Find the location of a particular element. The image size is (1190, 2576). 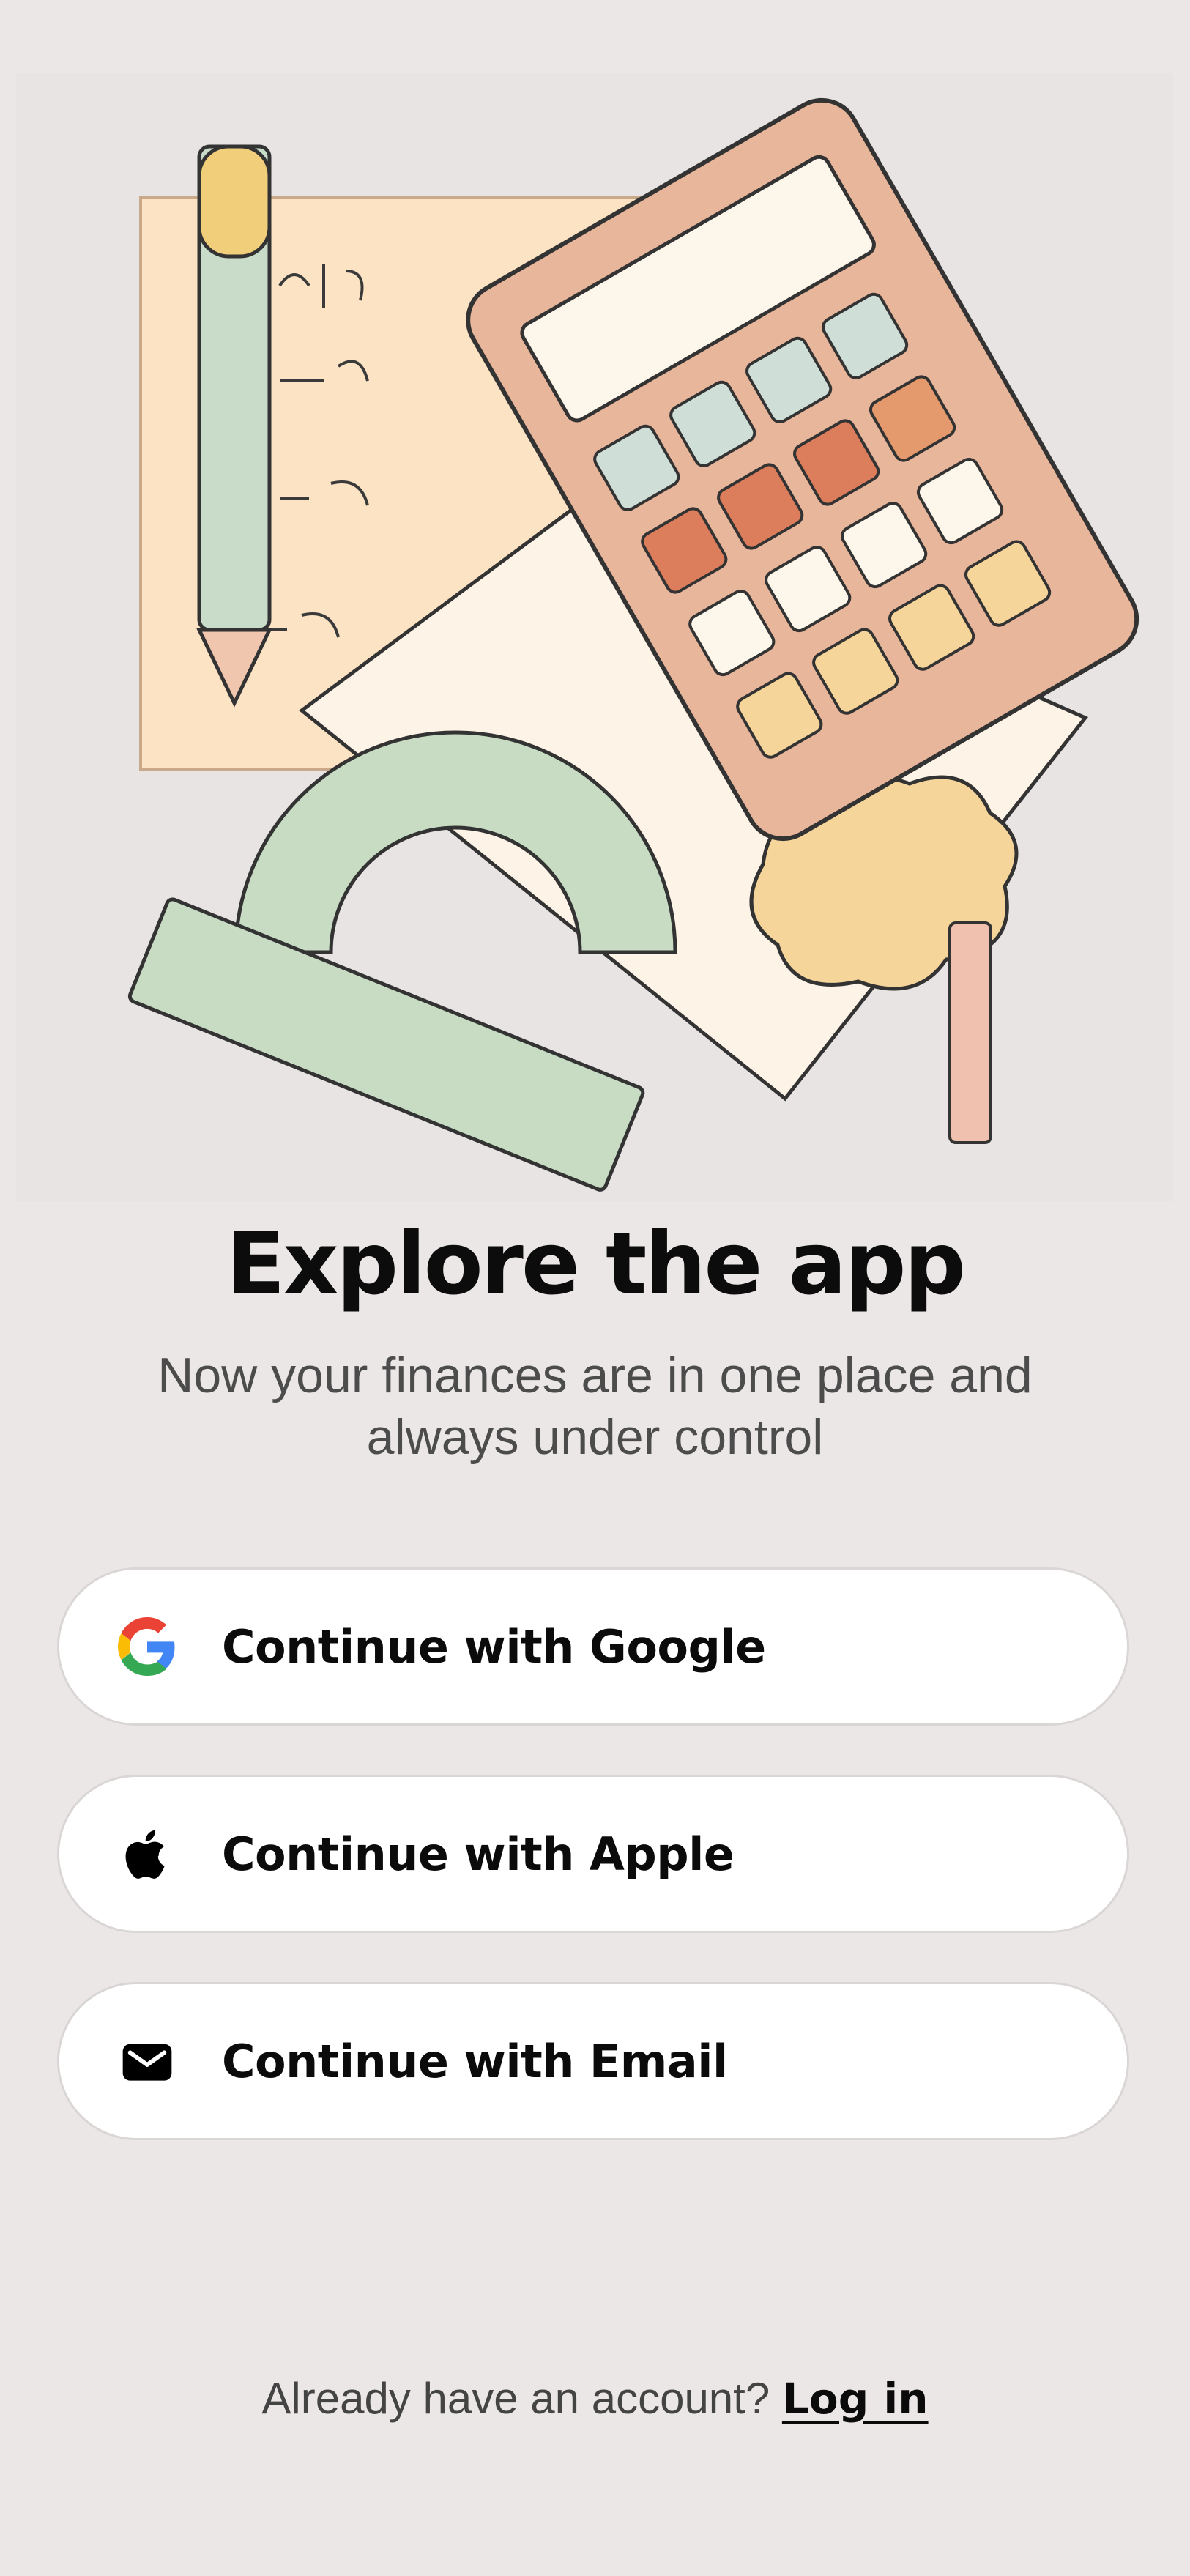

email-icon is located at coordinates (147, 2061).